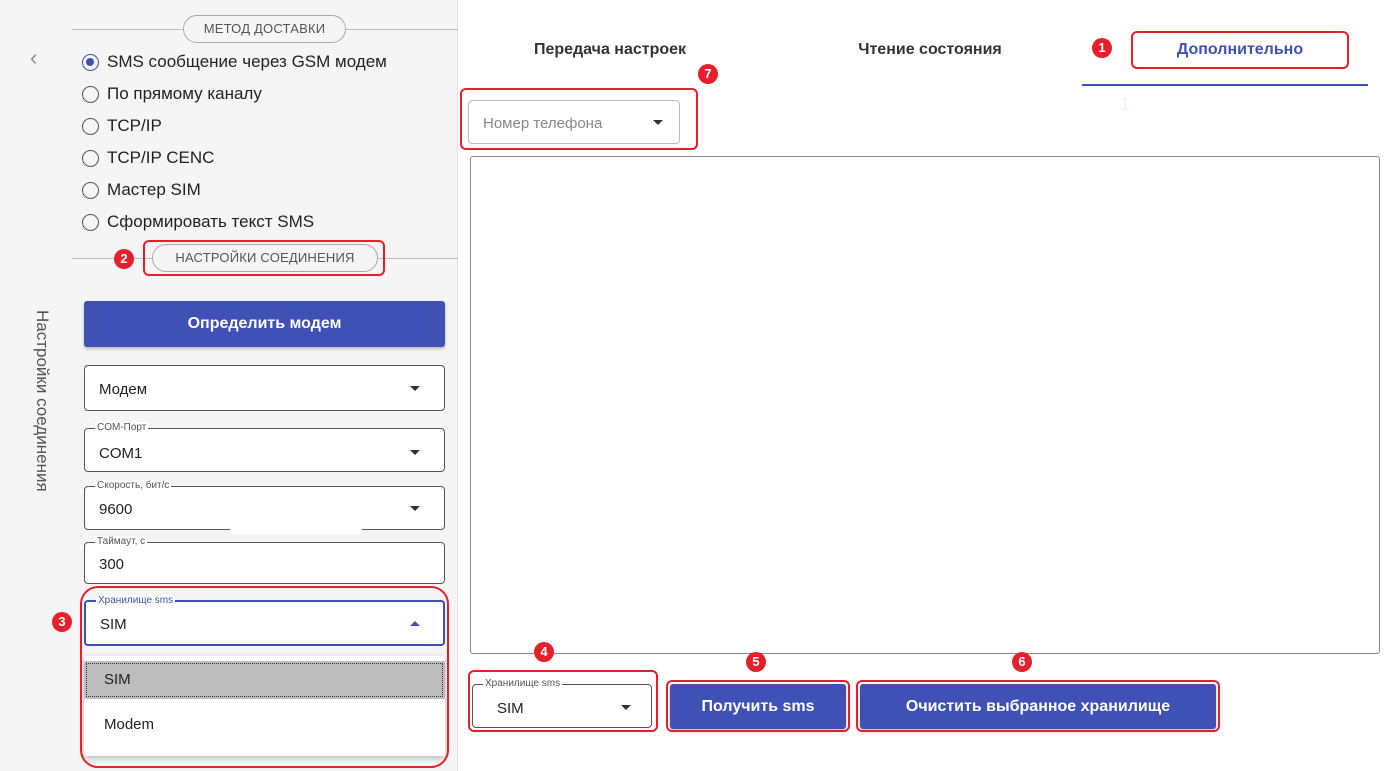 Image resolution: width=1384 pixels, height=771 pixels. What do you see at coordinates (133, 486) in the screenshot?
I see `baud-rate-label: Скорость, бит/с` at bounding box center [133, 486].